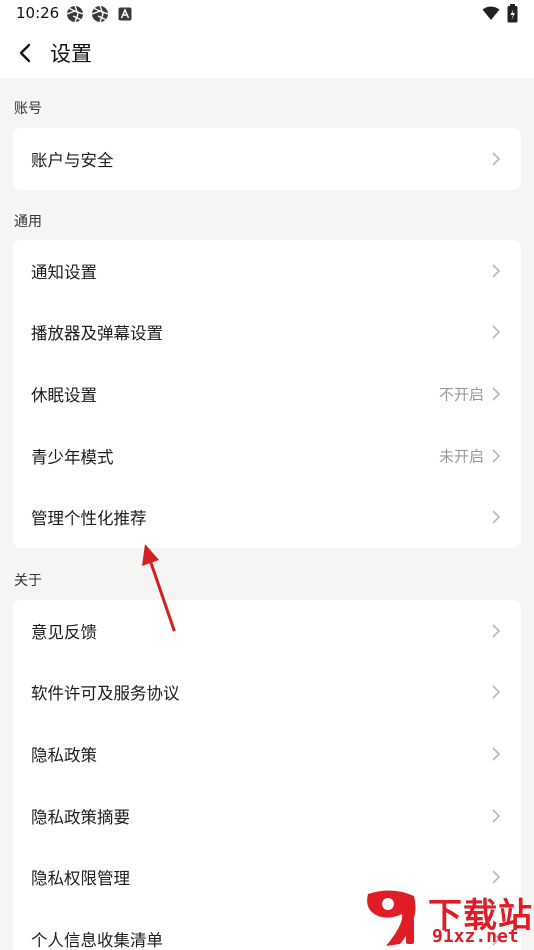 The height and width of the screenshot is (950, 534). Describe the element at coordinates (28, 109) in the screenshot. I see `section-label-account: 账号` at that location.